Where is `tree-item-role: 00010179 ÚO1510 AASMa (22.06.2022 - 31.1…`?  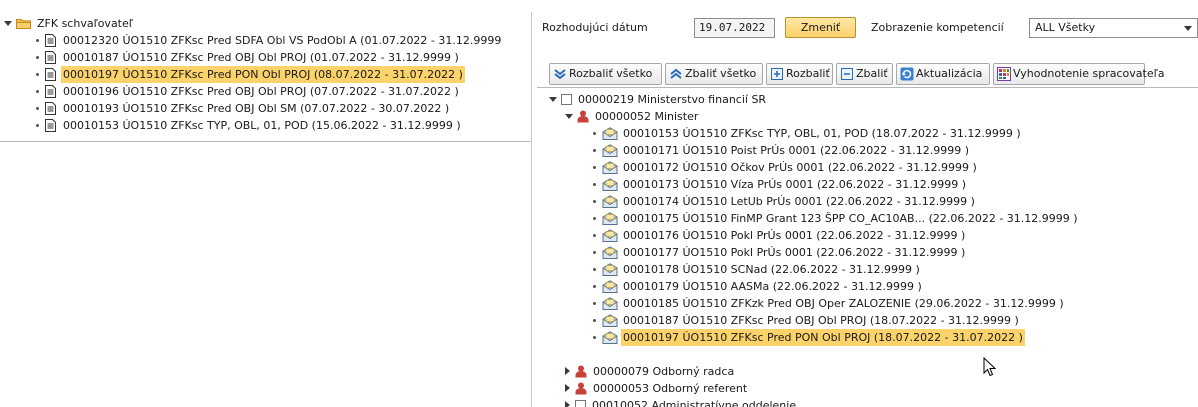
tree-item-role: 00010179 ÚO1510 AASMa (22.06.2022 - 31.1… is located at coordinates (758, 285).